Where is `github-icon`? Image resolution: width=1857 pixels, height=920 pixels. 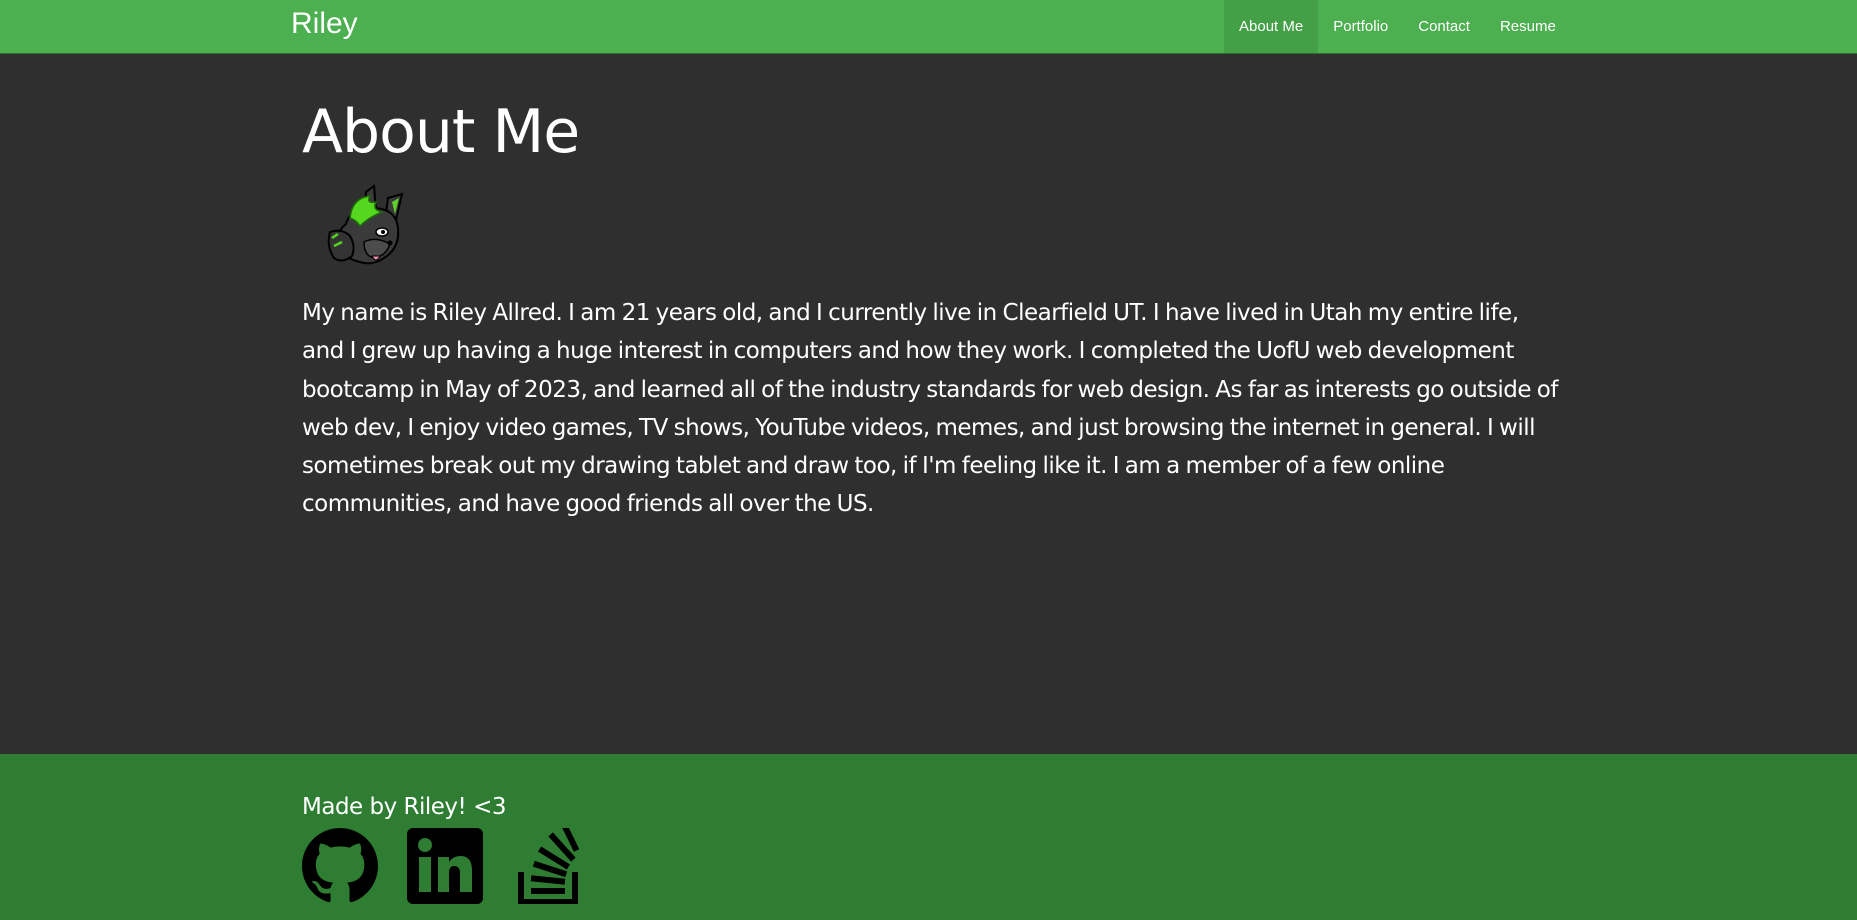
github-icon is located at coordinates (340, 866).